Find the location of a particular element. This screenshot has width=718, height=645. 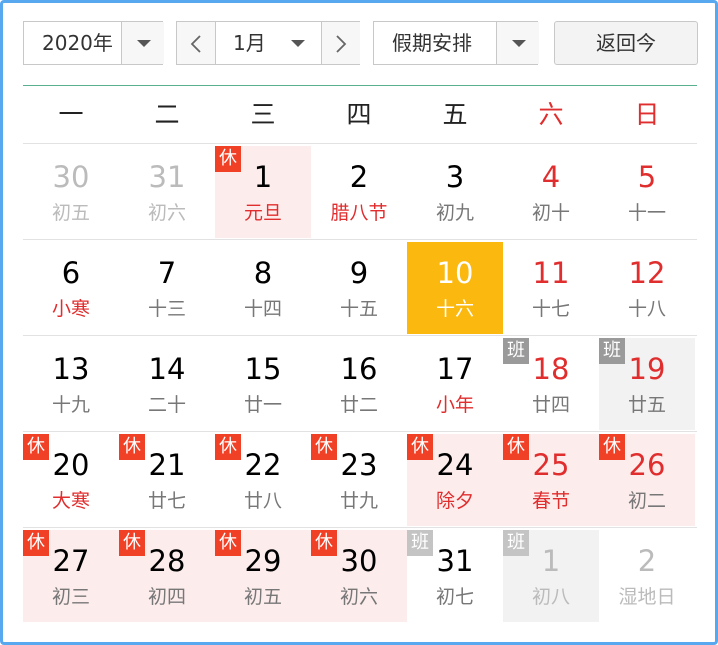

day-cell: 休 28 初四 is located at coordinates (167, 576).